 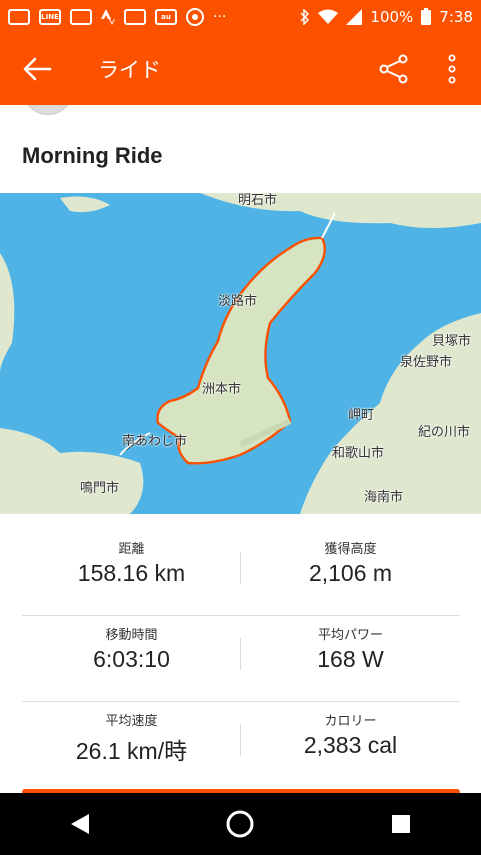 I want to click on stat-label: 距離, so click(x=131, y=549).